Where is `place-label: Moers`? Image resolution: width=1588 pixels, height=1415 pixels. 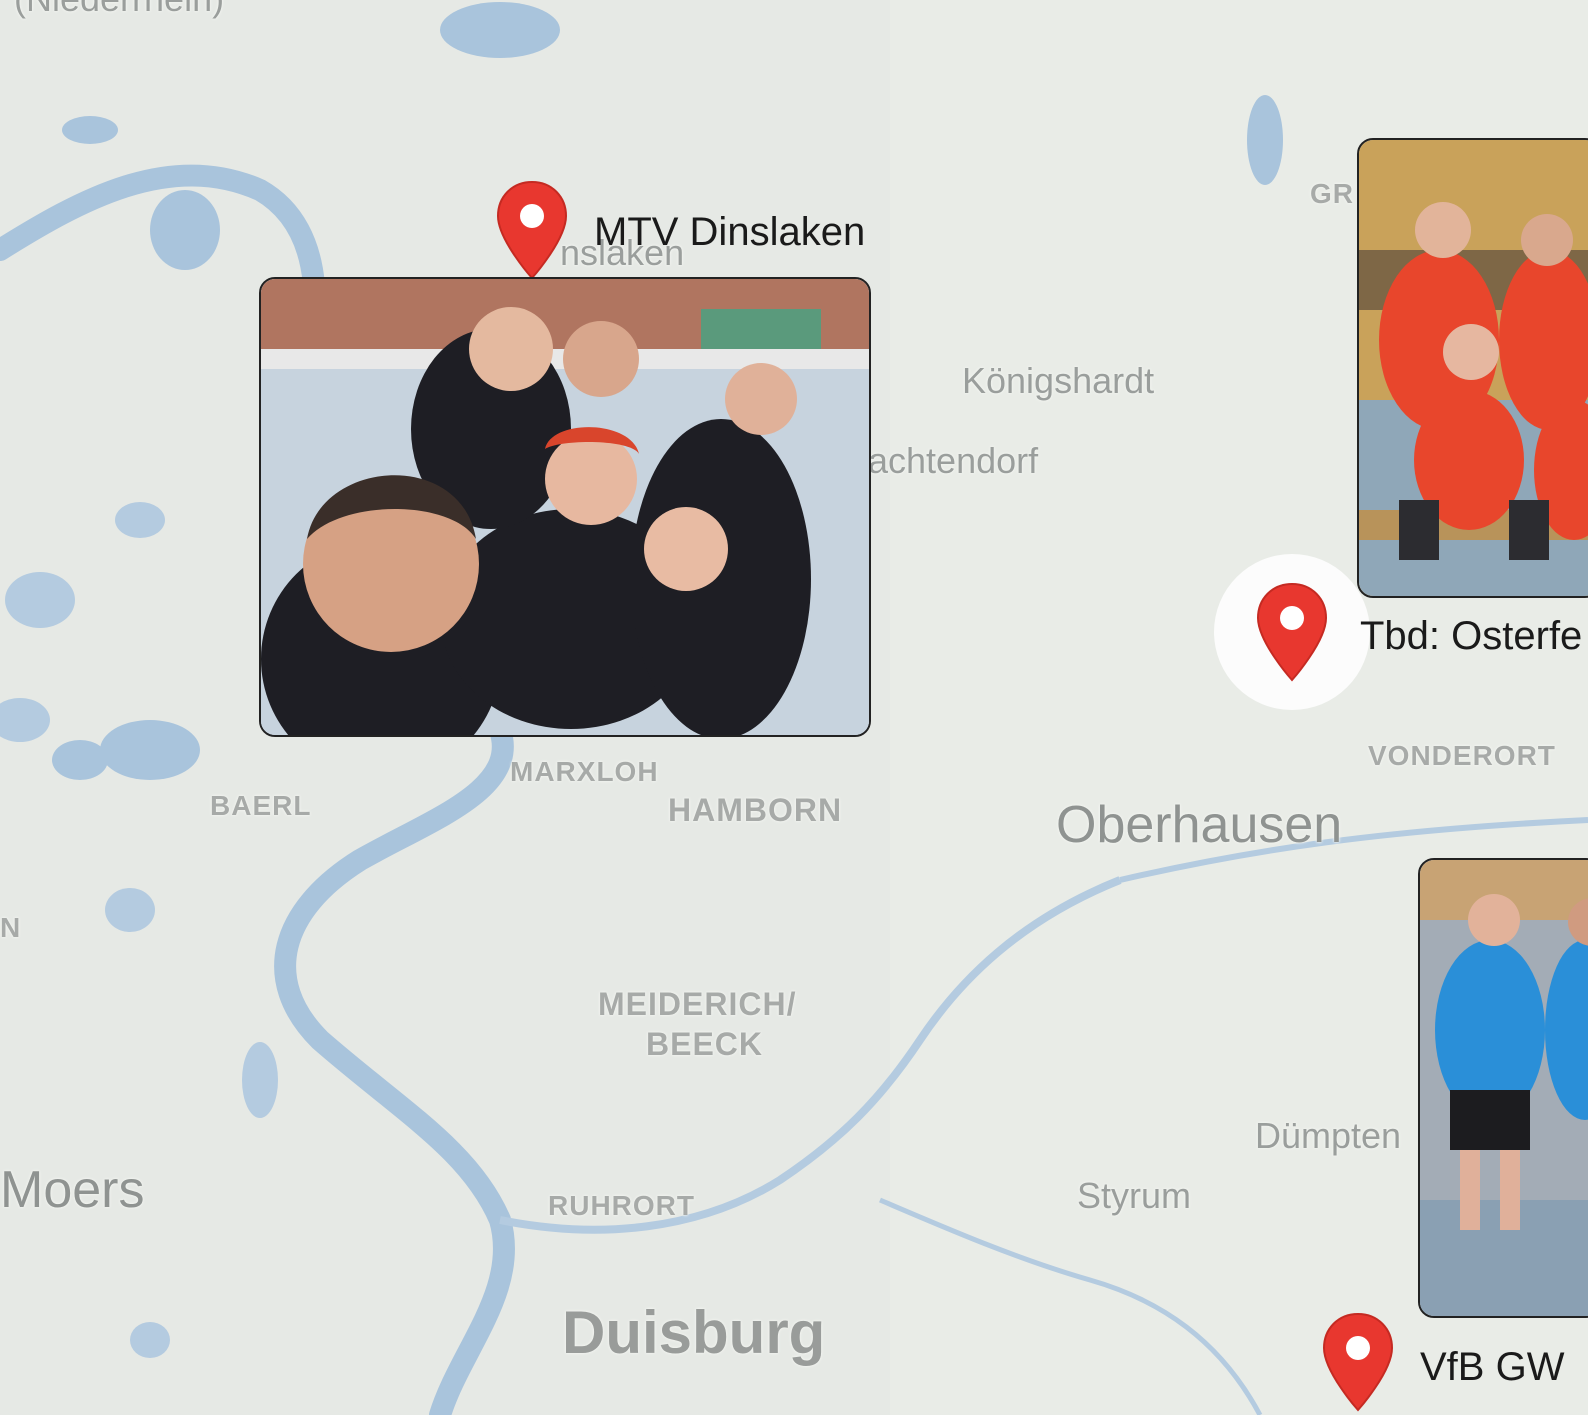
place-label: Moers is located at coordinates (72, 1190).